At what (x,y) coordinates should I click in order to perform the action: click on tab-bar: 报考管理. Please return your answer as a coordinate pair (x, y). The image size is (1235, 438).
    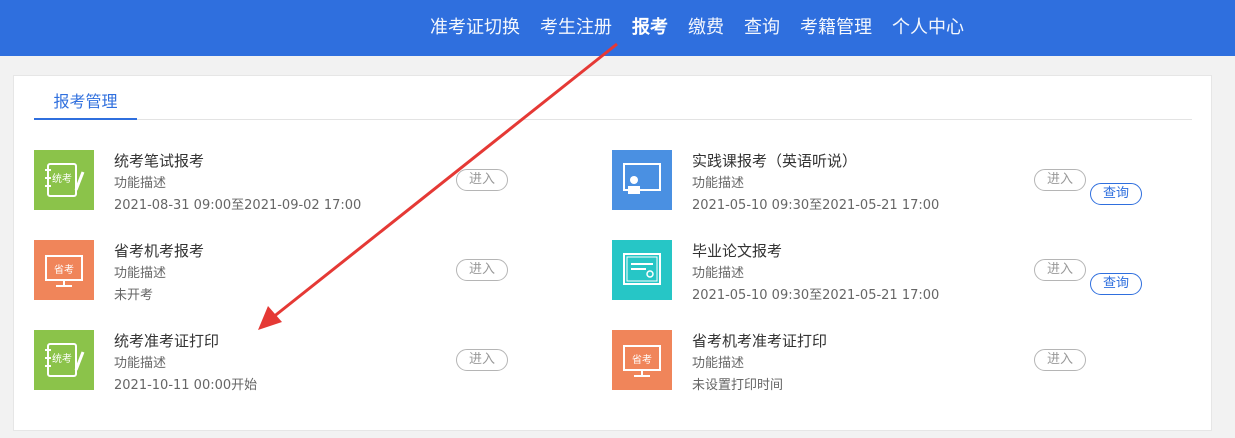
    Looking at the image, I should click on (613, 98).